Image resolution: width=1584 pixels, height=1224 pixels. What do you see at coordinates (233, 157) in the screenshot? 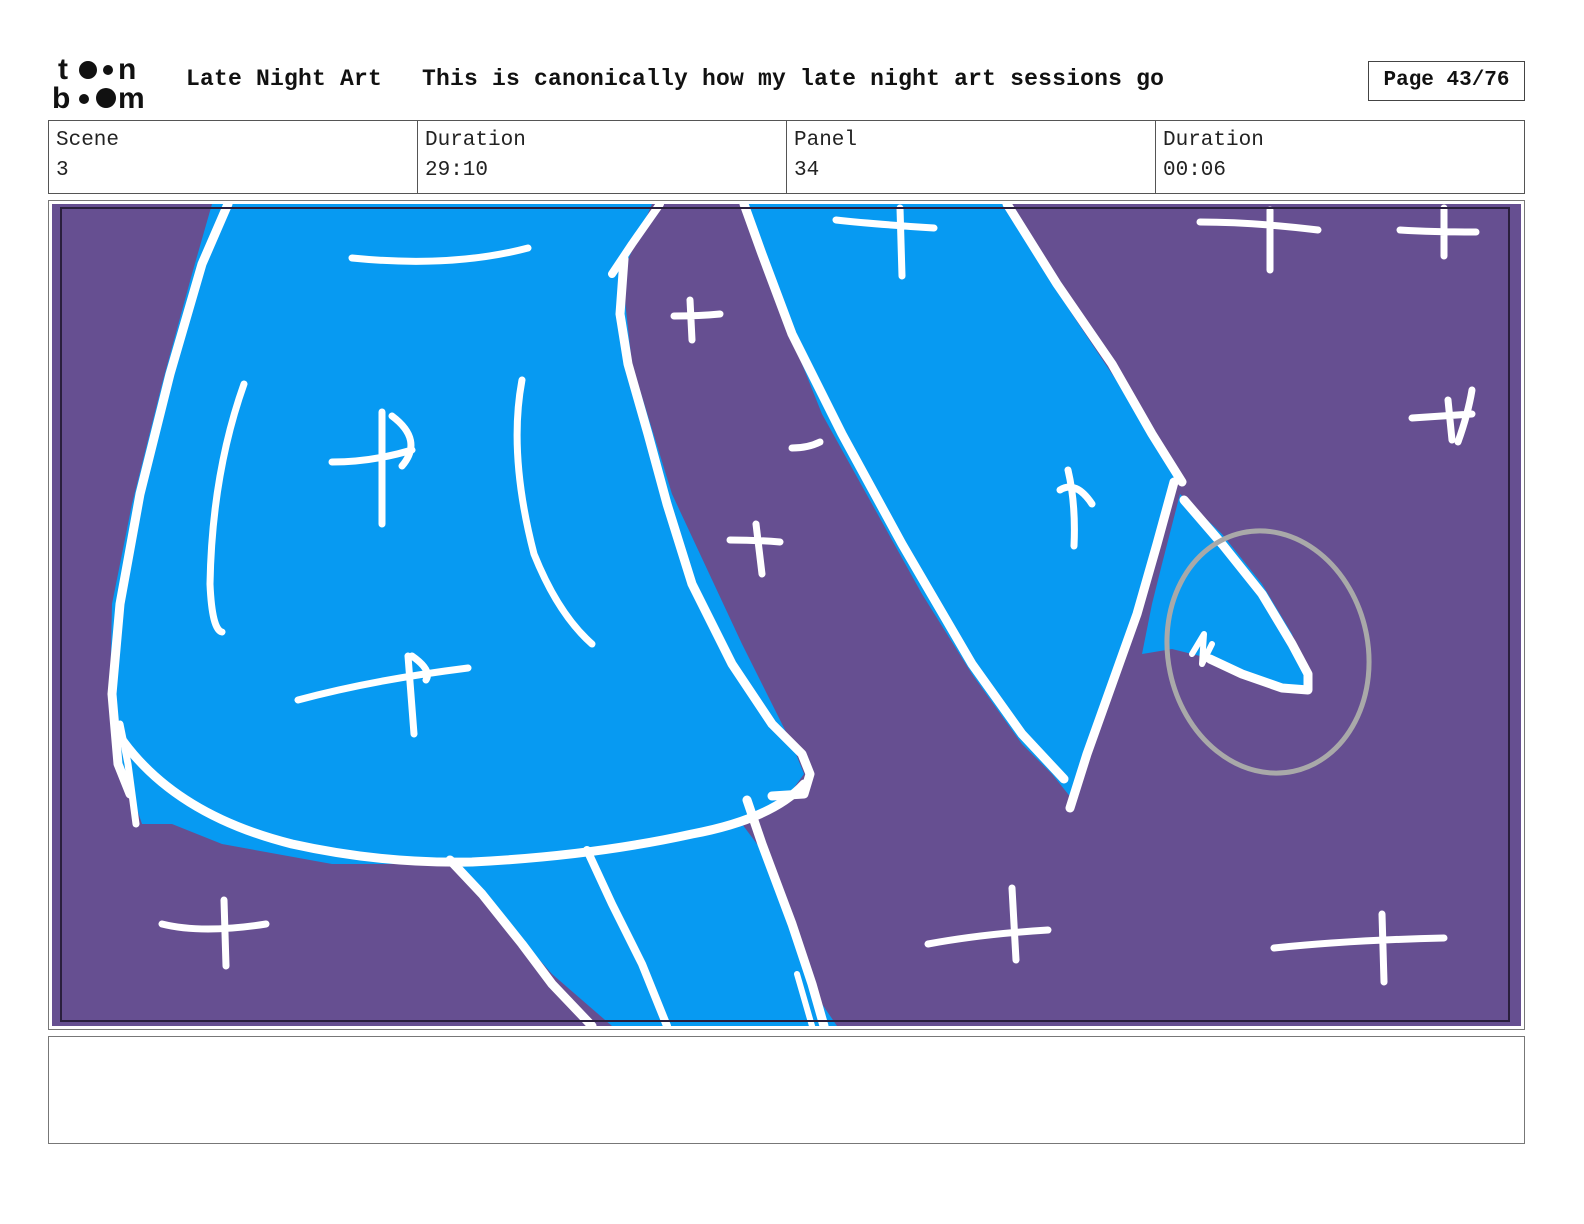
I see `scene-cell: Scene 3` at bounding box center [233, 157].